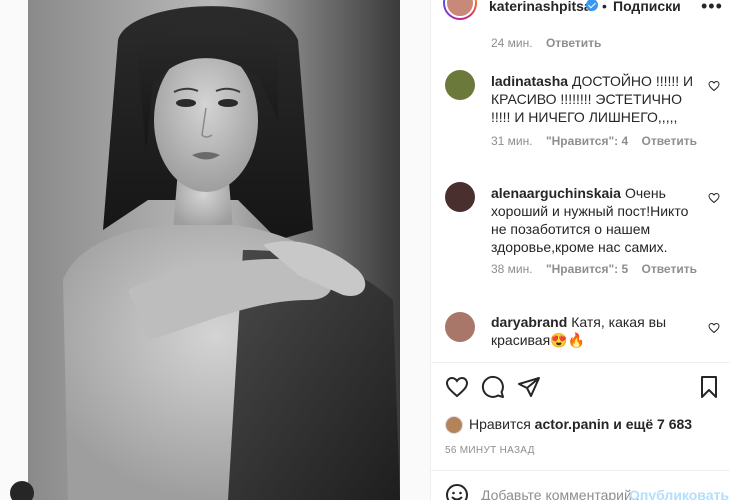  Describe the element at coordinates (561, 493) in the screenshot. I see `comment-input` at that location.